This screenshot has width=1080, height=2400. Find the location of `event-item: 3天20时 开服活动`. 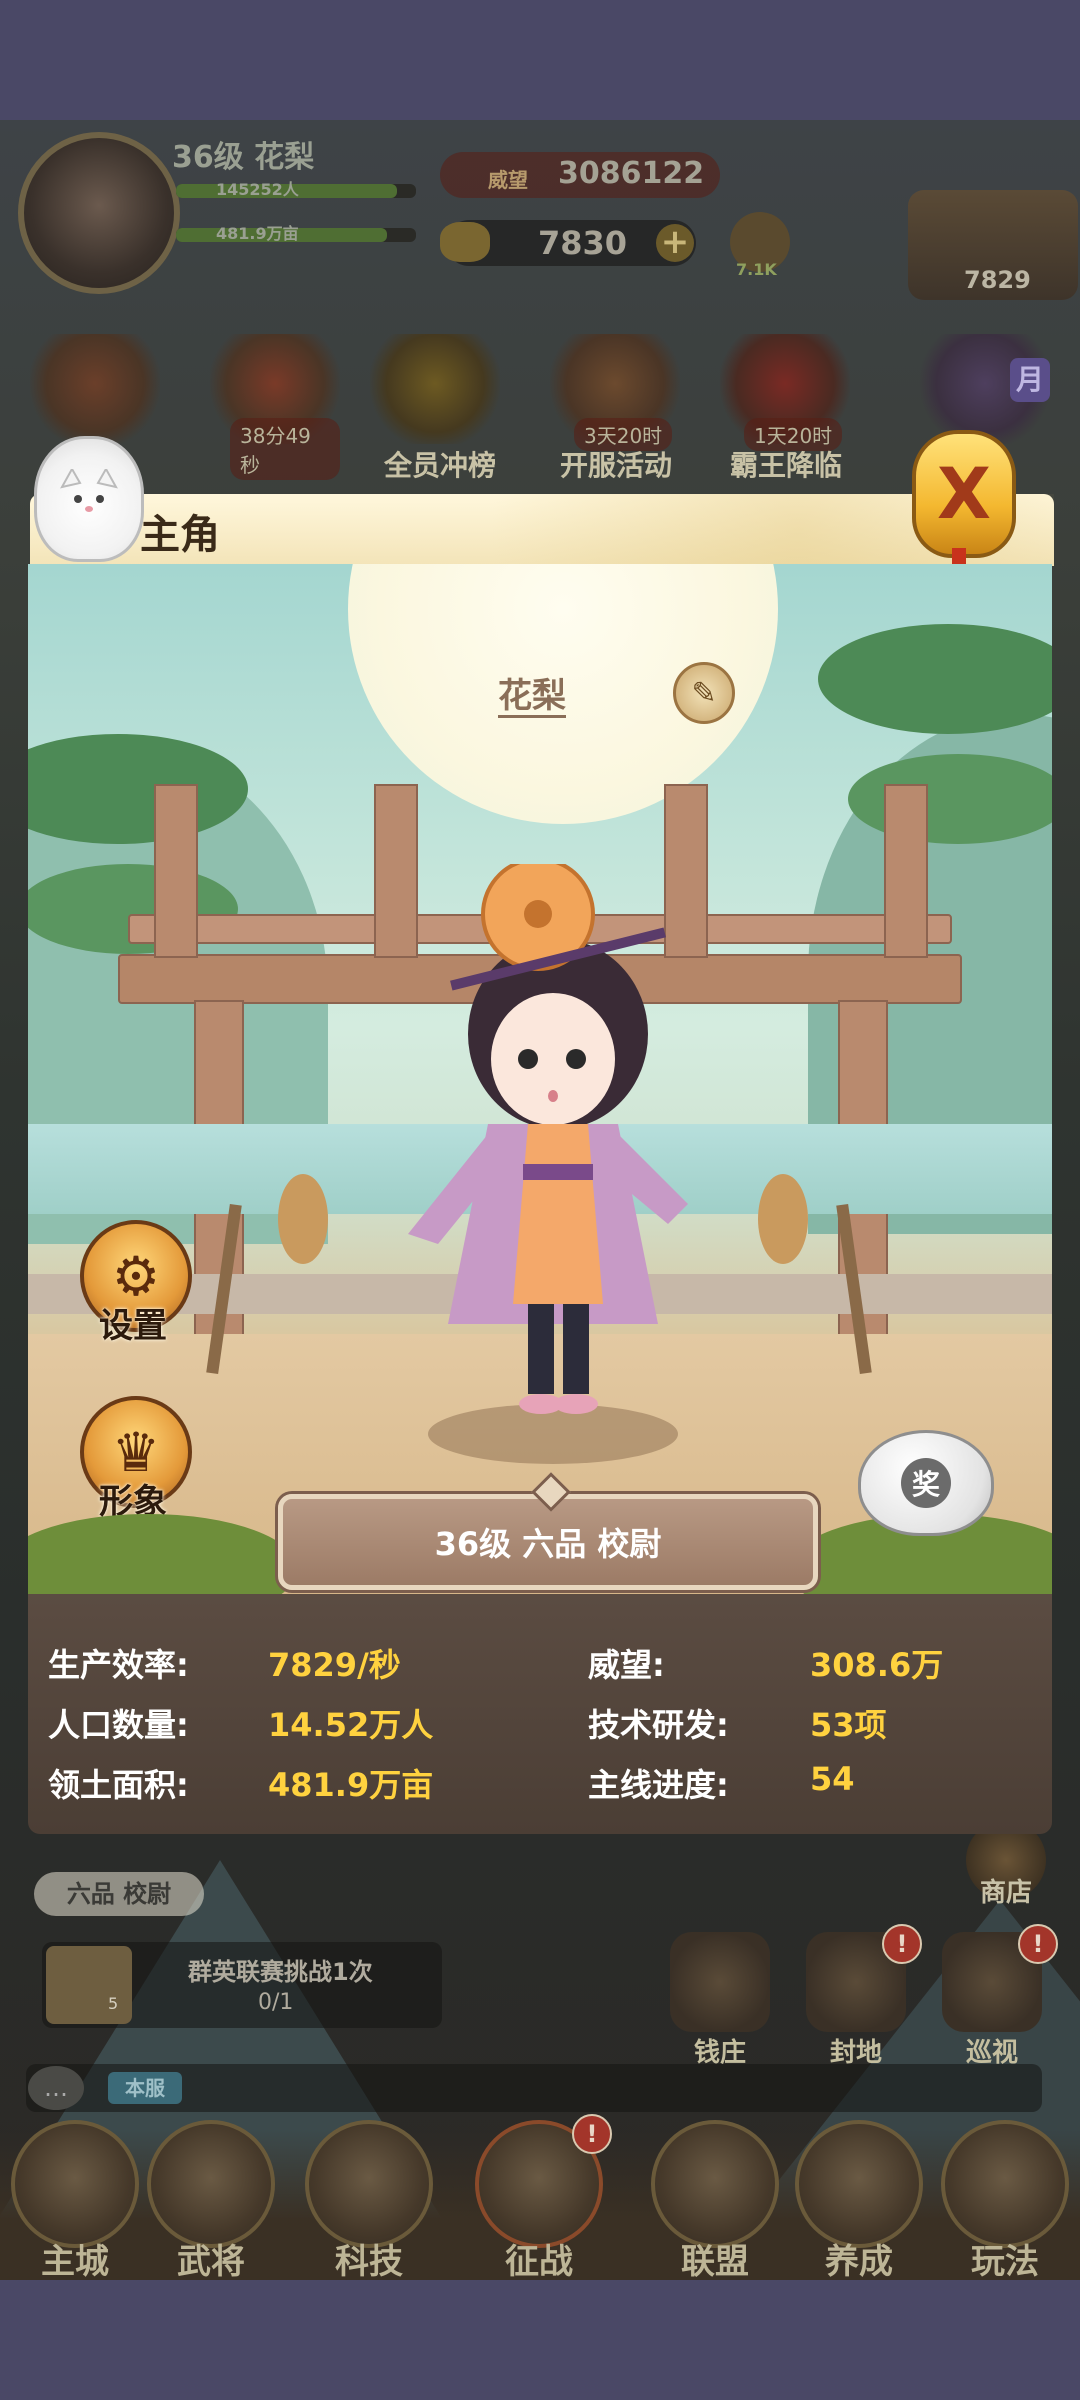

event-item: 3天20时 开服活动 is located at coordinates (615, 408).